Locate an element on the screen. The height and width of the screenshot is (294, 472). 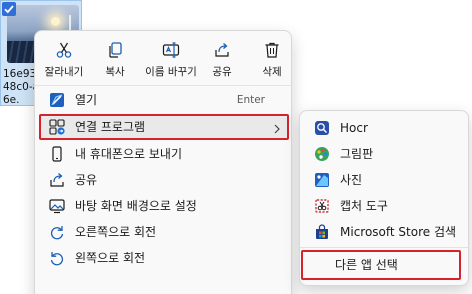
cut-button: 잘라내기 is located at coordinates (64, 59).